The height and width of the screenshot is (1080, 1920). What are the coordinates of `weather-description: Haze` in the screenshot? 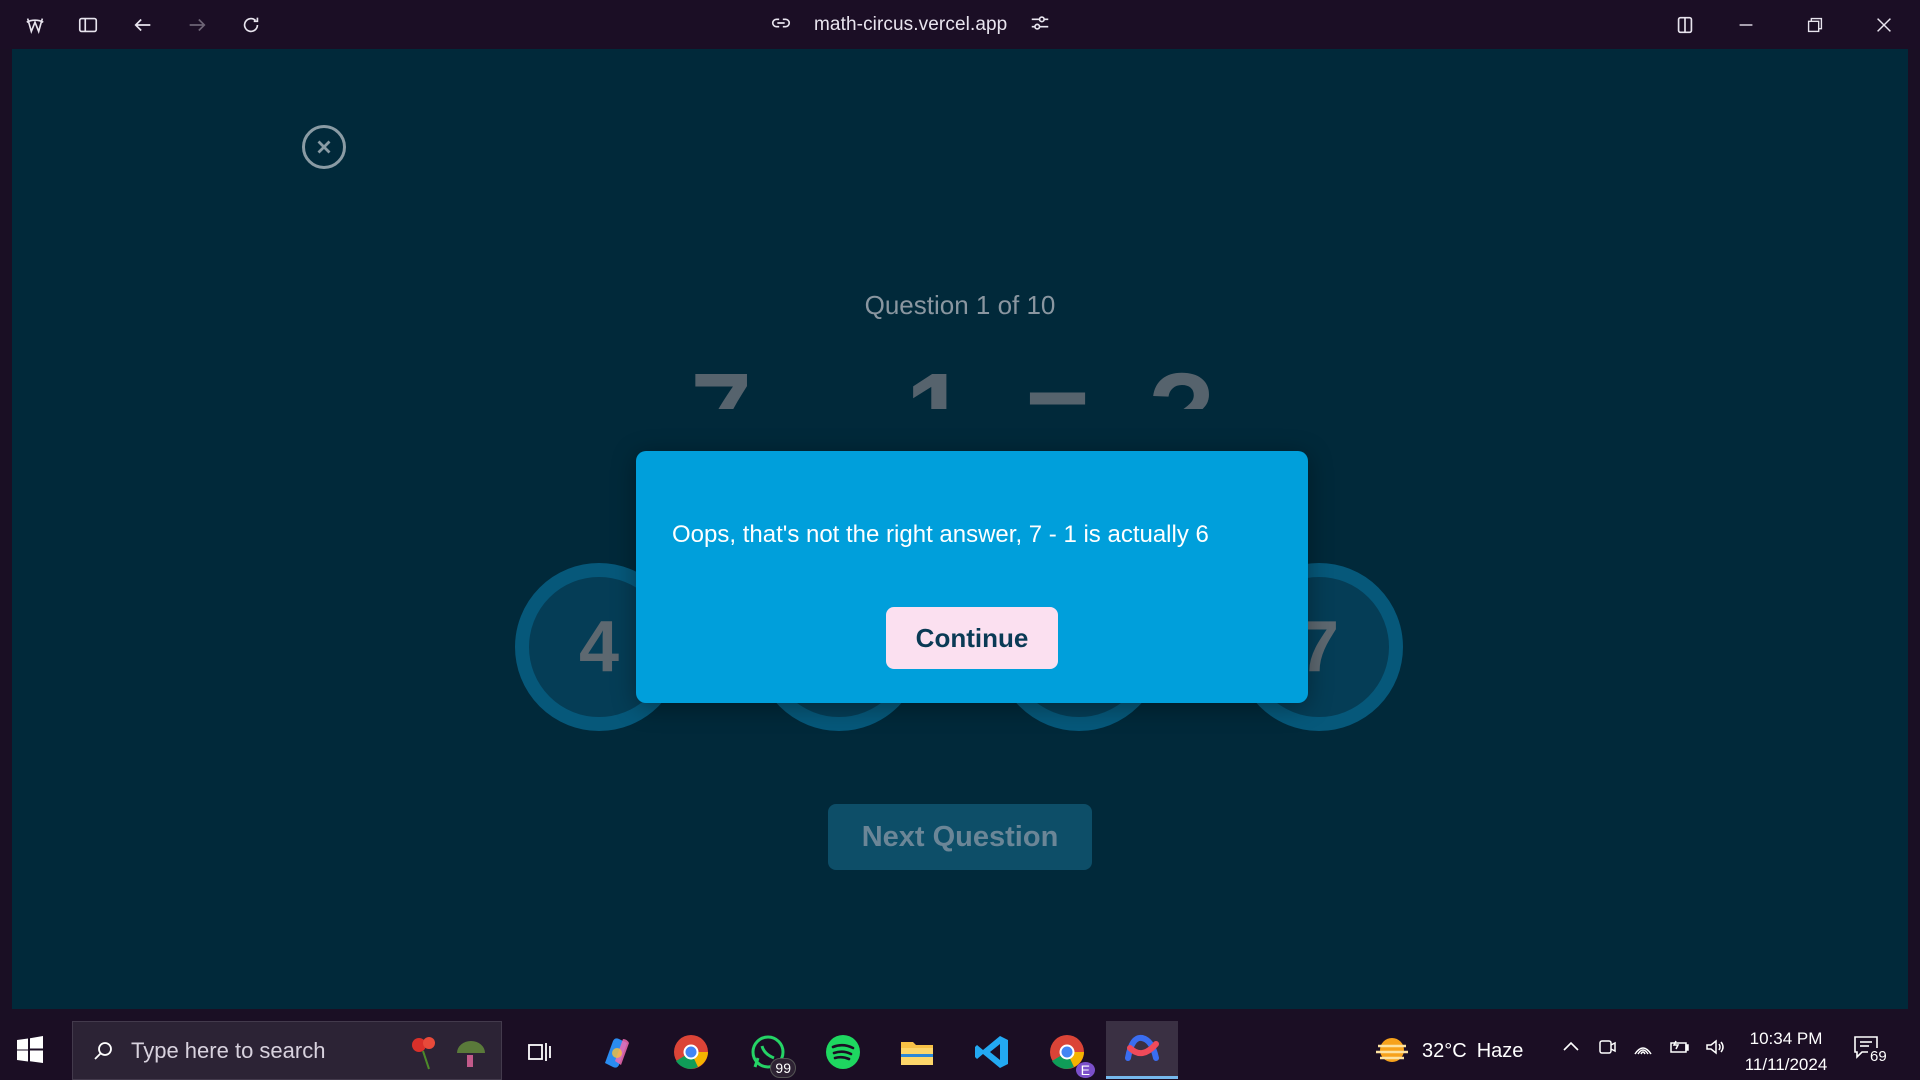 It's located at (1500, 1050).